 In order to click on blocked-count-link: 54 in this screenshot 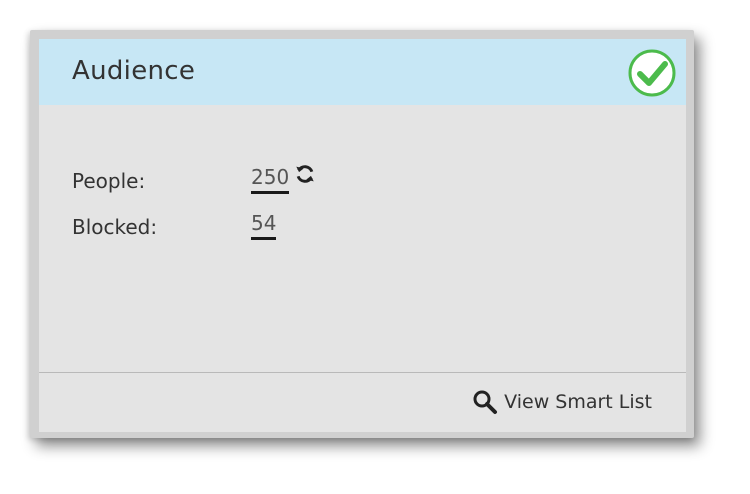, I will do `click(264, 225)`.